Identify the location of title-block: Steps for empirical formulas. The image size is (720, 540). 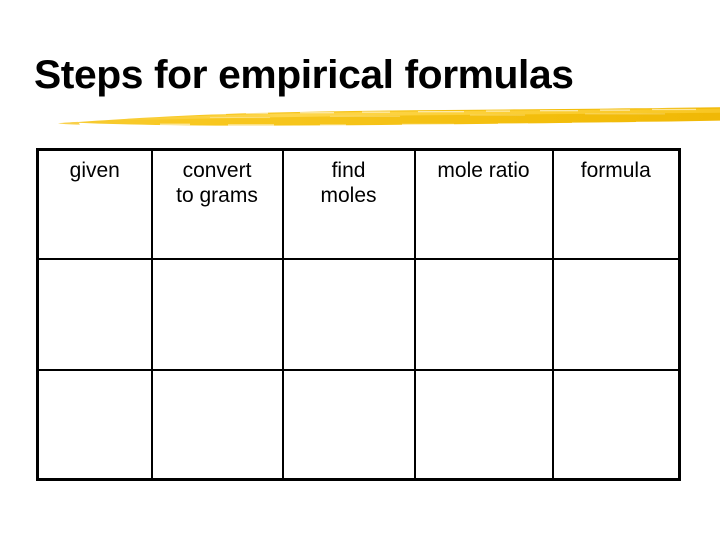
(364, 80).